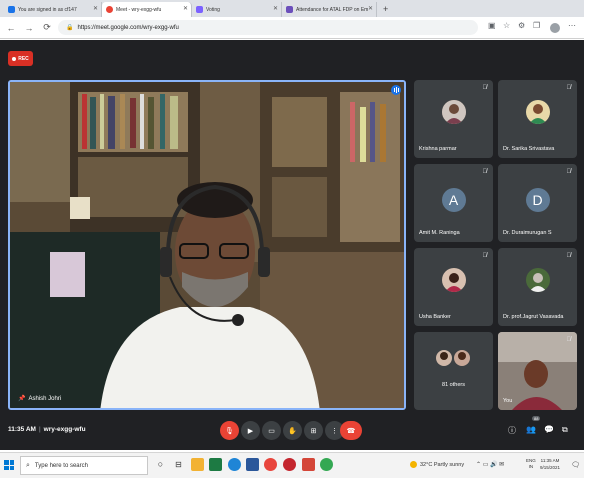 The width and height of the screenshot is (600, 500). What do you see at coordinates (492, 25) in the screenshot?
I see `camera-permission-icon: ▣` at bounding box center [492, 25].